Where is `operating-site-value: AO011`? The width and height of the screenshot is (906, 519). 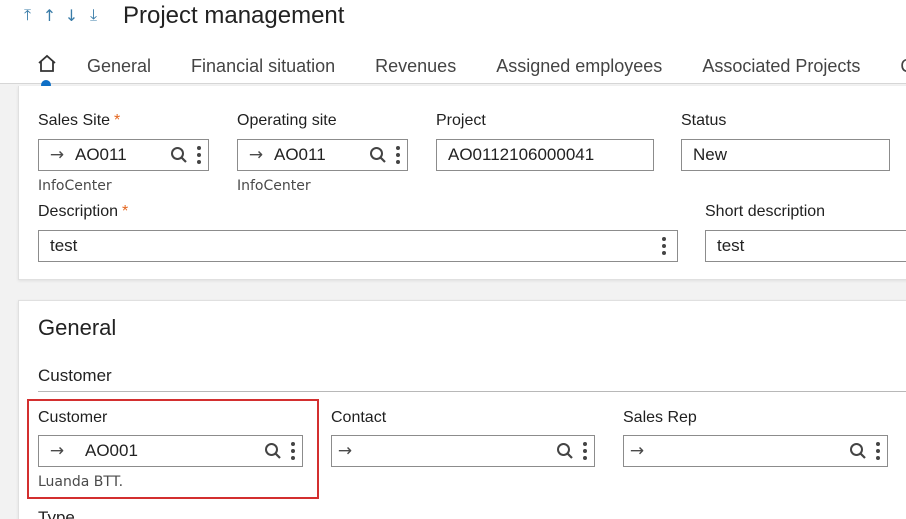
operating-site-value: AO011 is located at coordinates (320, 155).